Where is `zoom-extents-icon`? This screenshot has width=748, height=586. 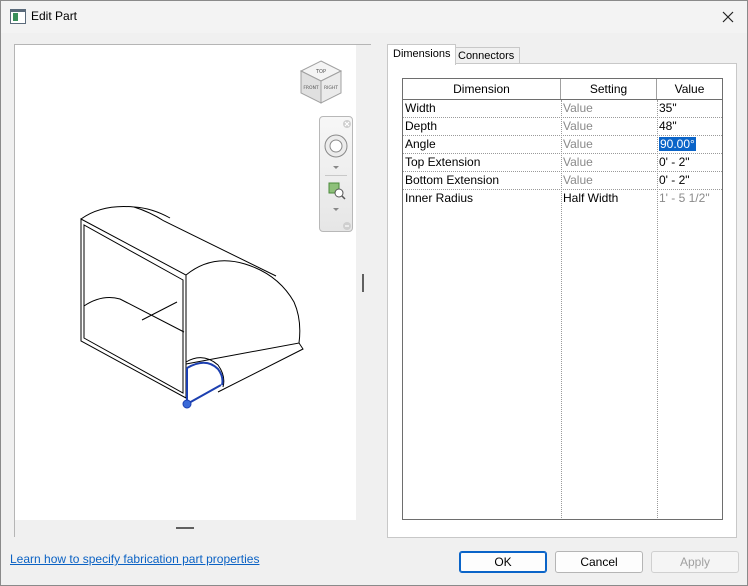
zoom-extents-icon is located at coordinates (337, 191).